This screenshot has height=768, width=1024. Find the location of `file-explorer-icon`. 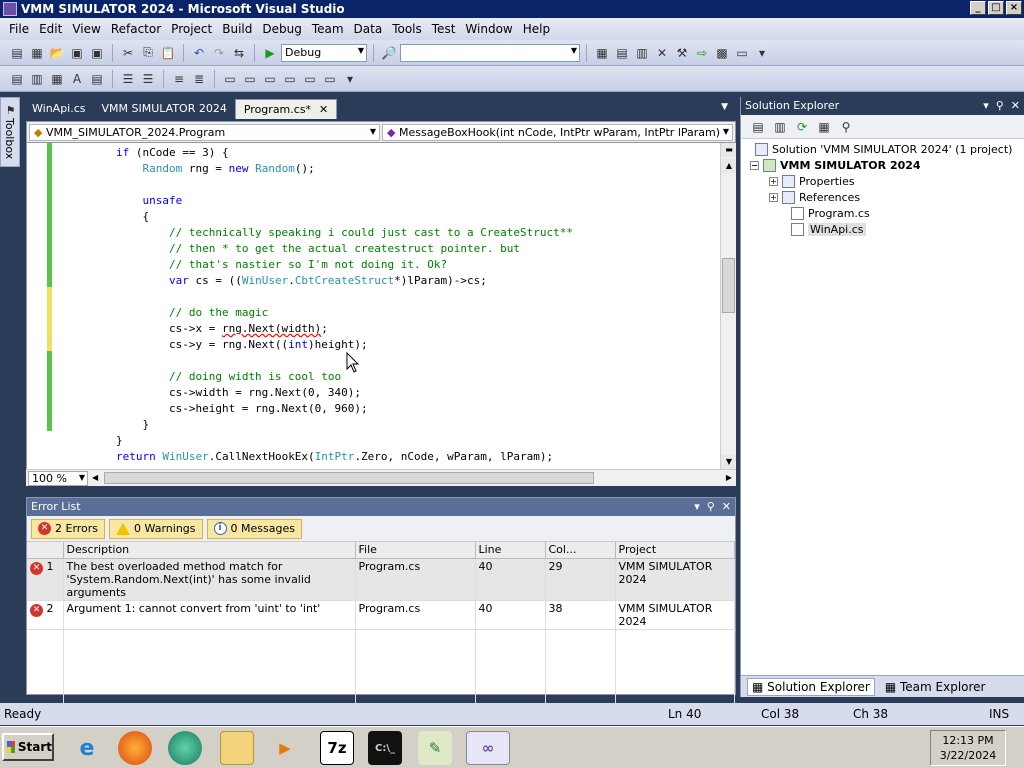

file-explorer-icon is located at coordinates (237, 748).